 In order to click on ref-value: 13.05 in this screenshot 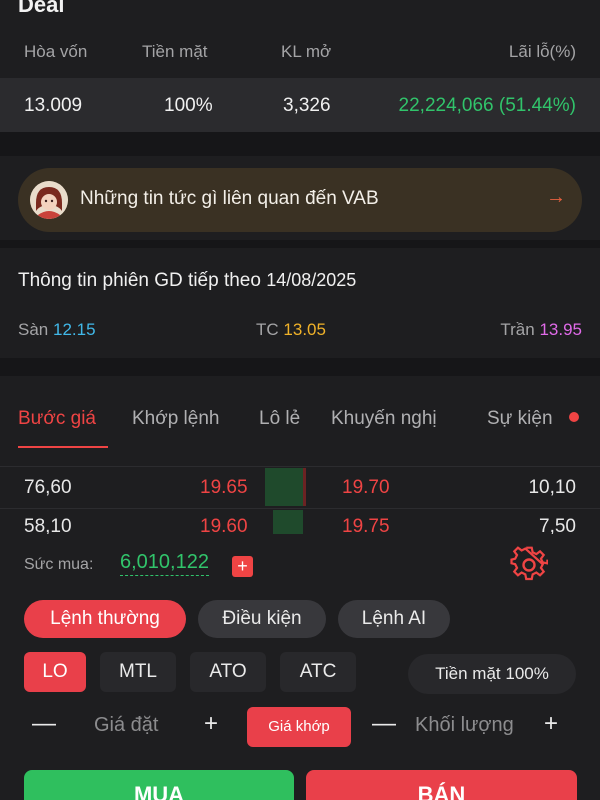, I will do `click(304, 329)`.